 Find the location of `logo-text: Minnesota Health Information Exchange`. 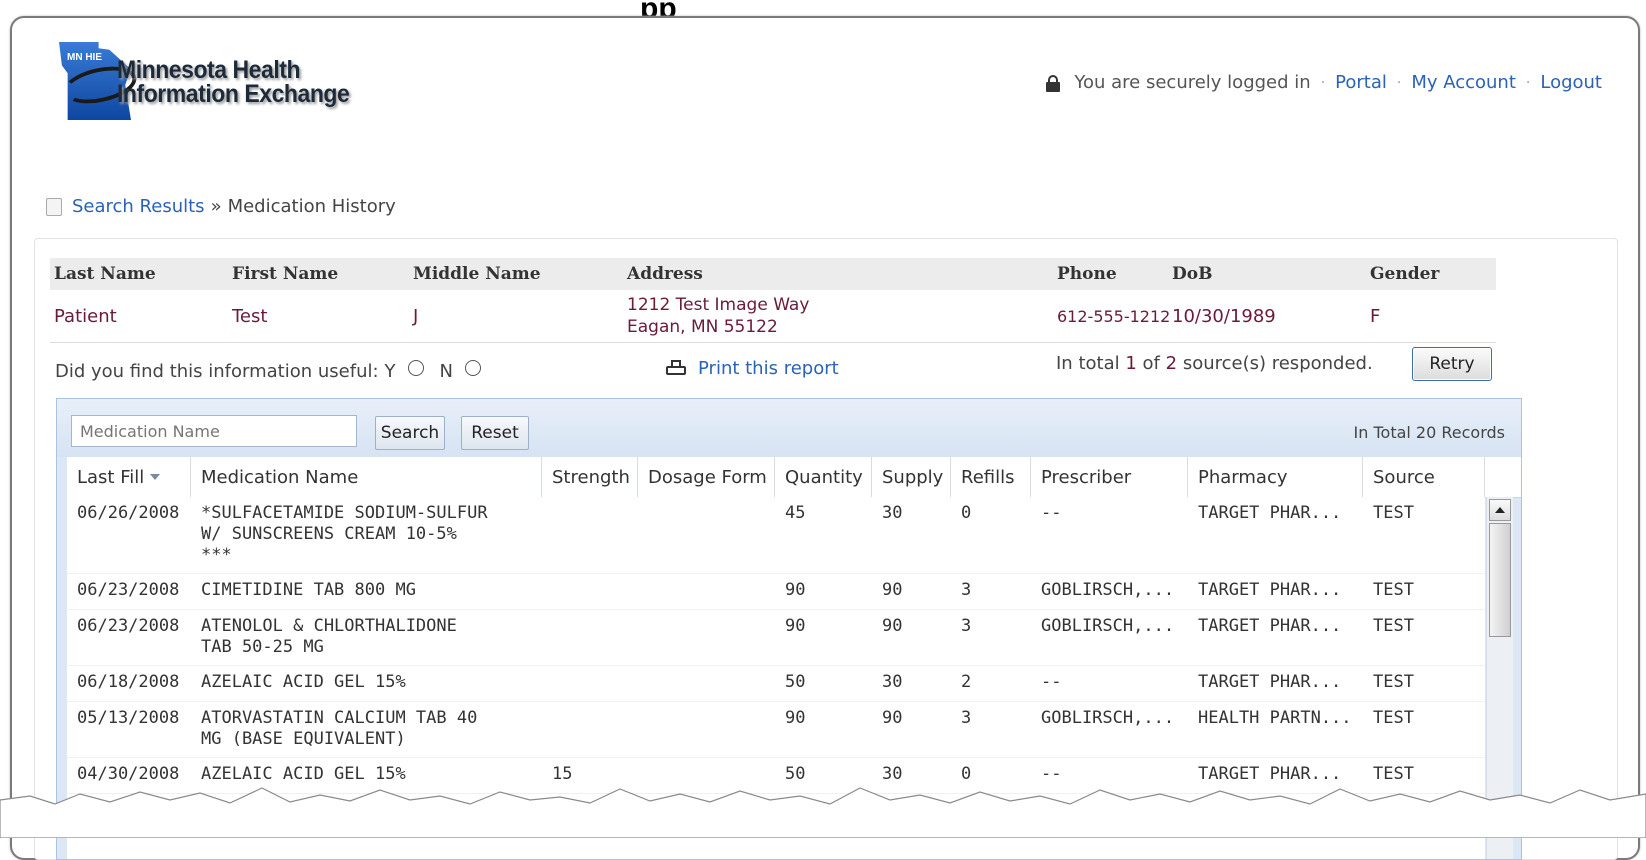

logo-text: Minnesota Health Information Exchange is located at coordinates (233, 82).